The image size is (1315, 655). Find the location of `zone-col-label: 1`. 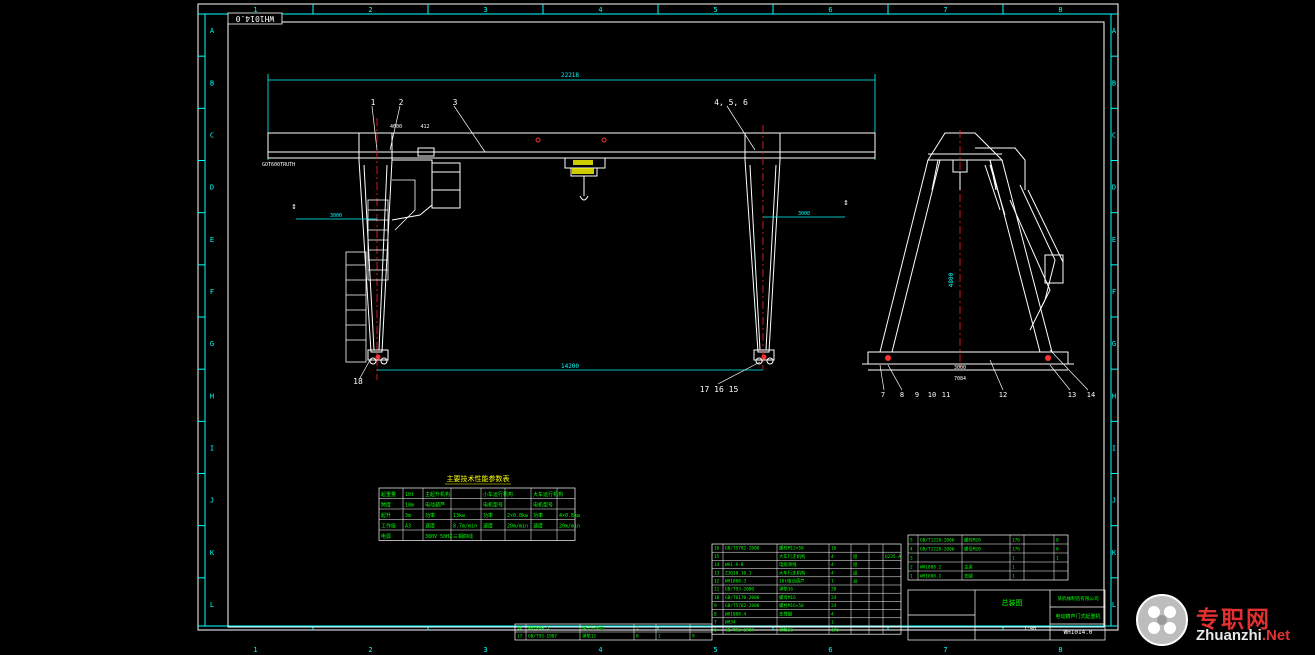

zone-col-label: 1 is located at coordinates (255, 650).